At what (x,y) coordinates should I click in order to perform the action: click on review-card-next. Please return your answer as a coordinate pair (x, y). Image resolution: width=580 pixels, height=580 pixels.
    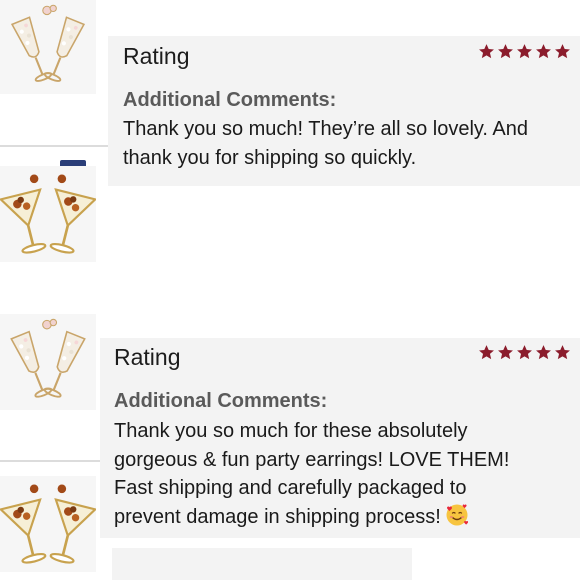
    Looking at the image, I should click on (262, 564).